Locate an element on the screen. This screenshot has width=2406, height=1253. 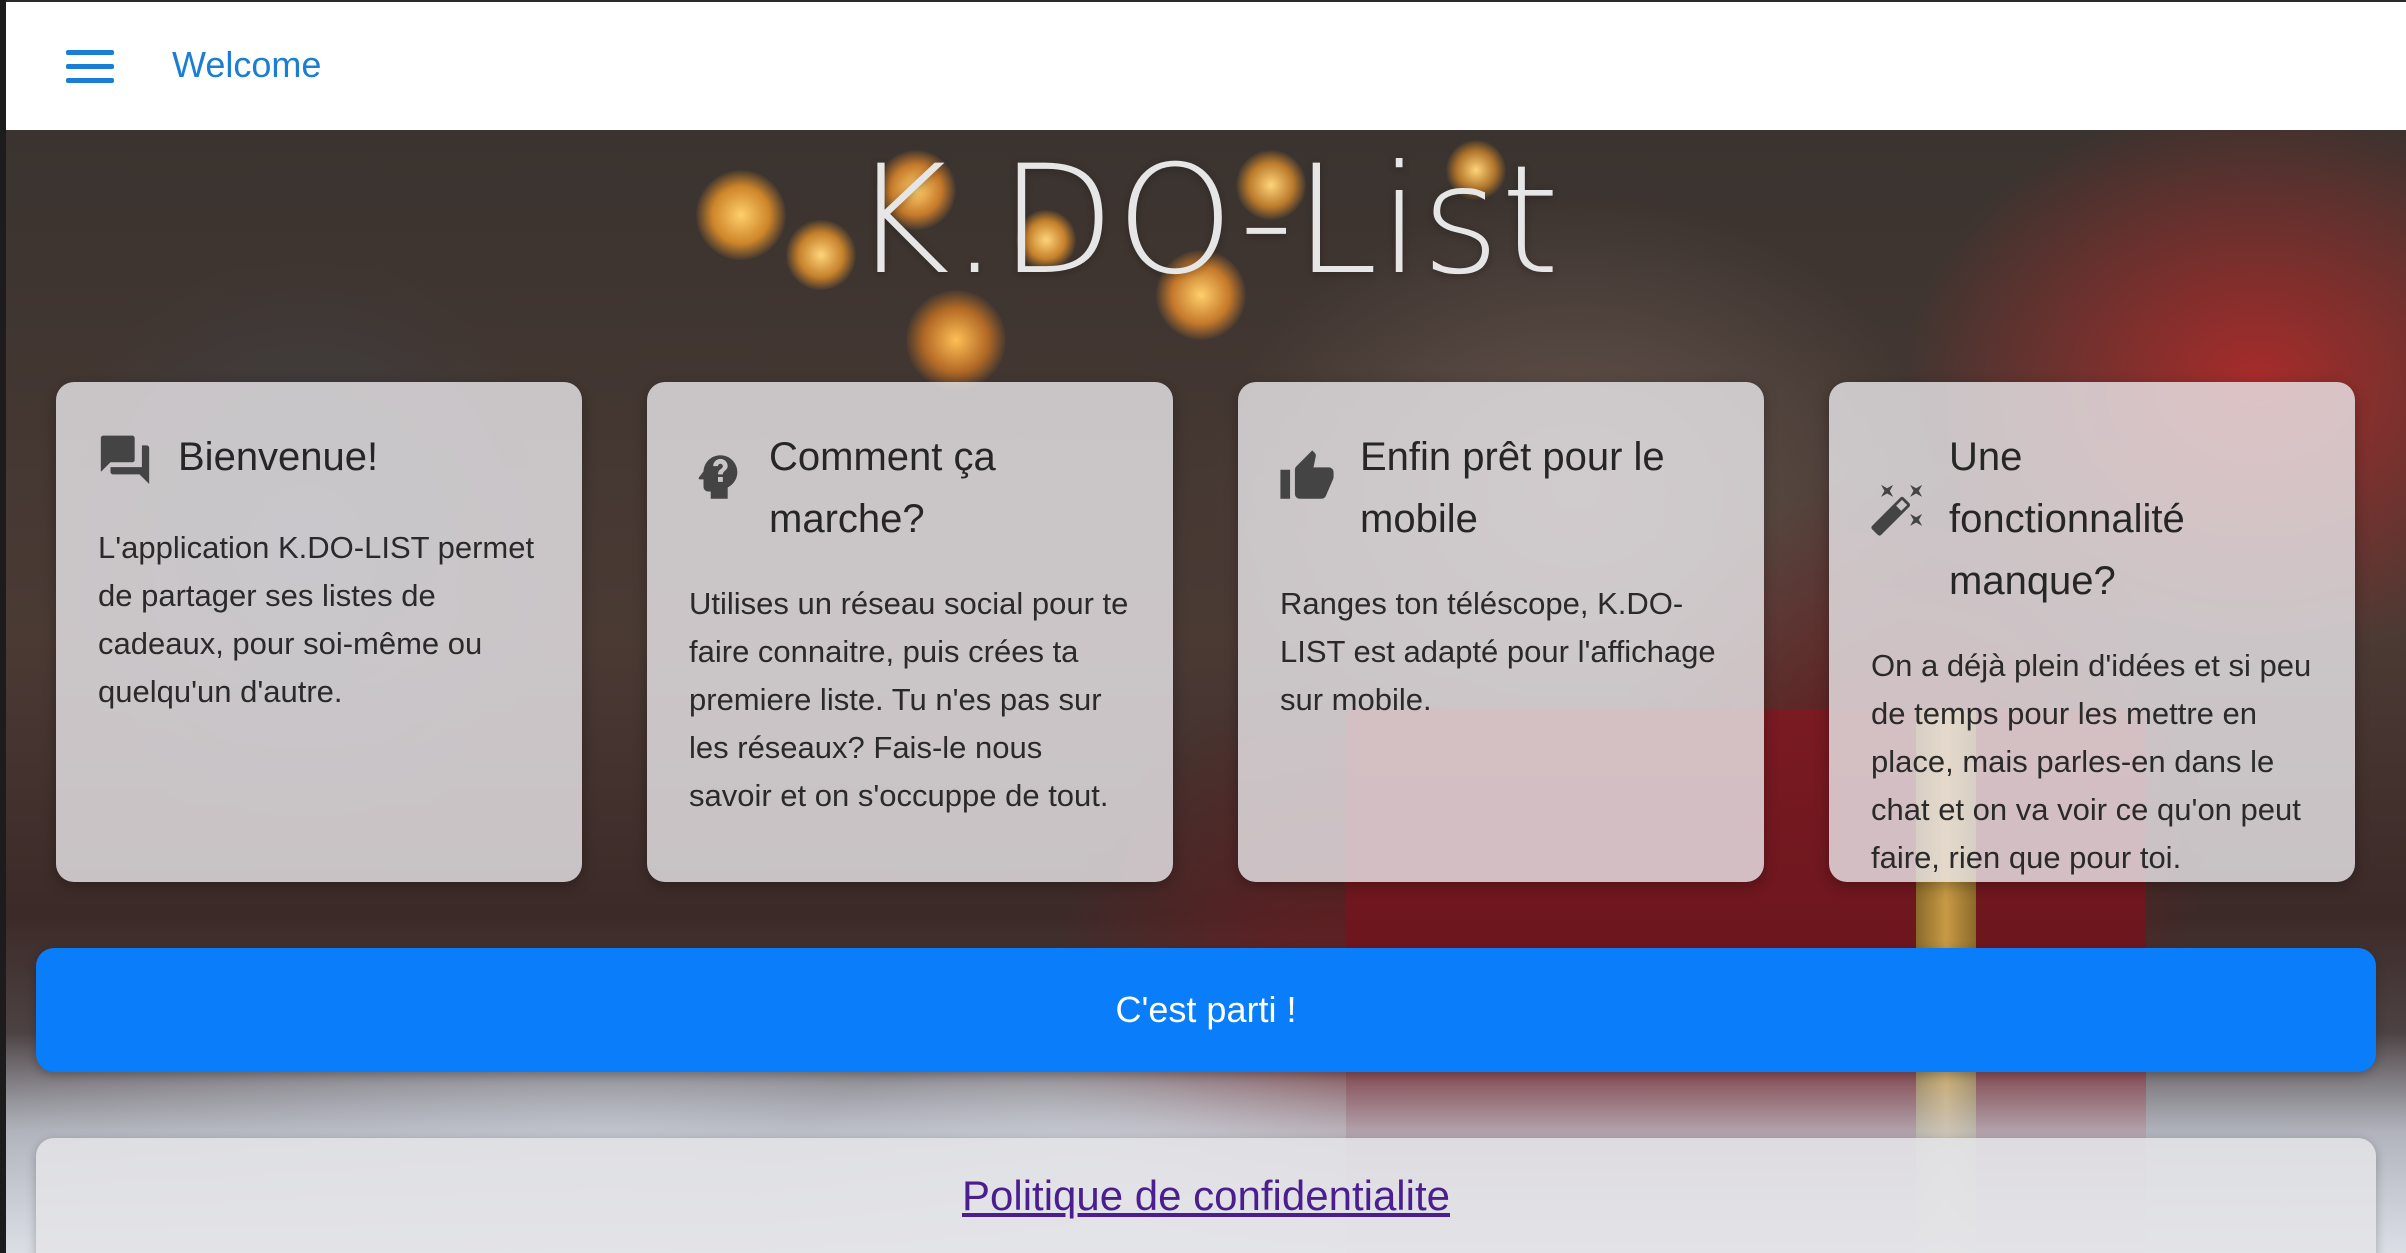
start-button: C'est parti ! is located at coordinates (1206, 1010).